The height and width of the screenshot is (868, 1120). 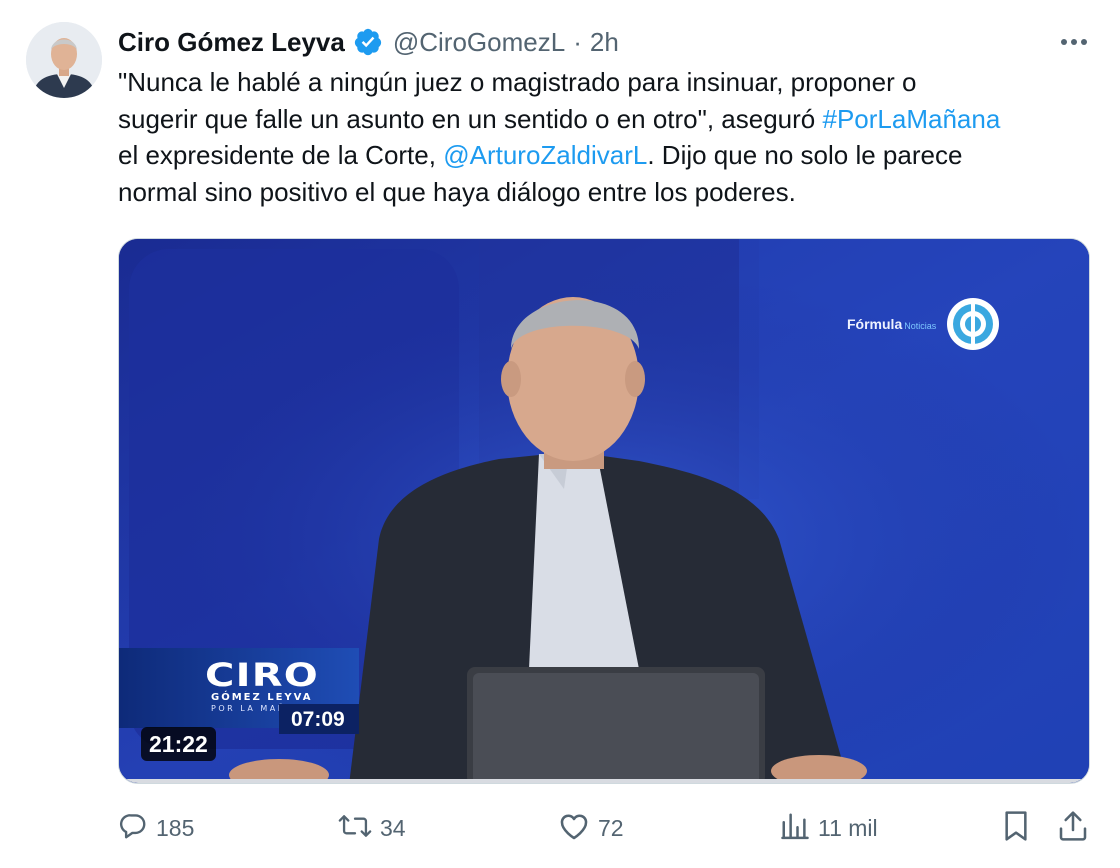 I want to click on more-icon, so click(x=1074, y=42).